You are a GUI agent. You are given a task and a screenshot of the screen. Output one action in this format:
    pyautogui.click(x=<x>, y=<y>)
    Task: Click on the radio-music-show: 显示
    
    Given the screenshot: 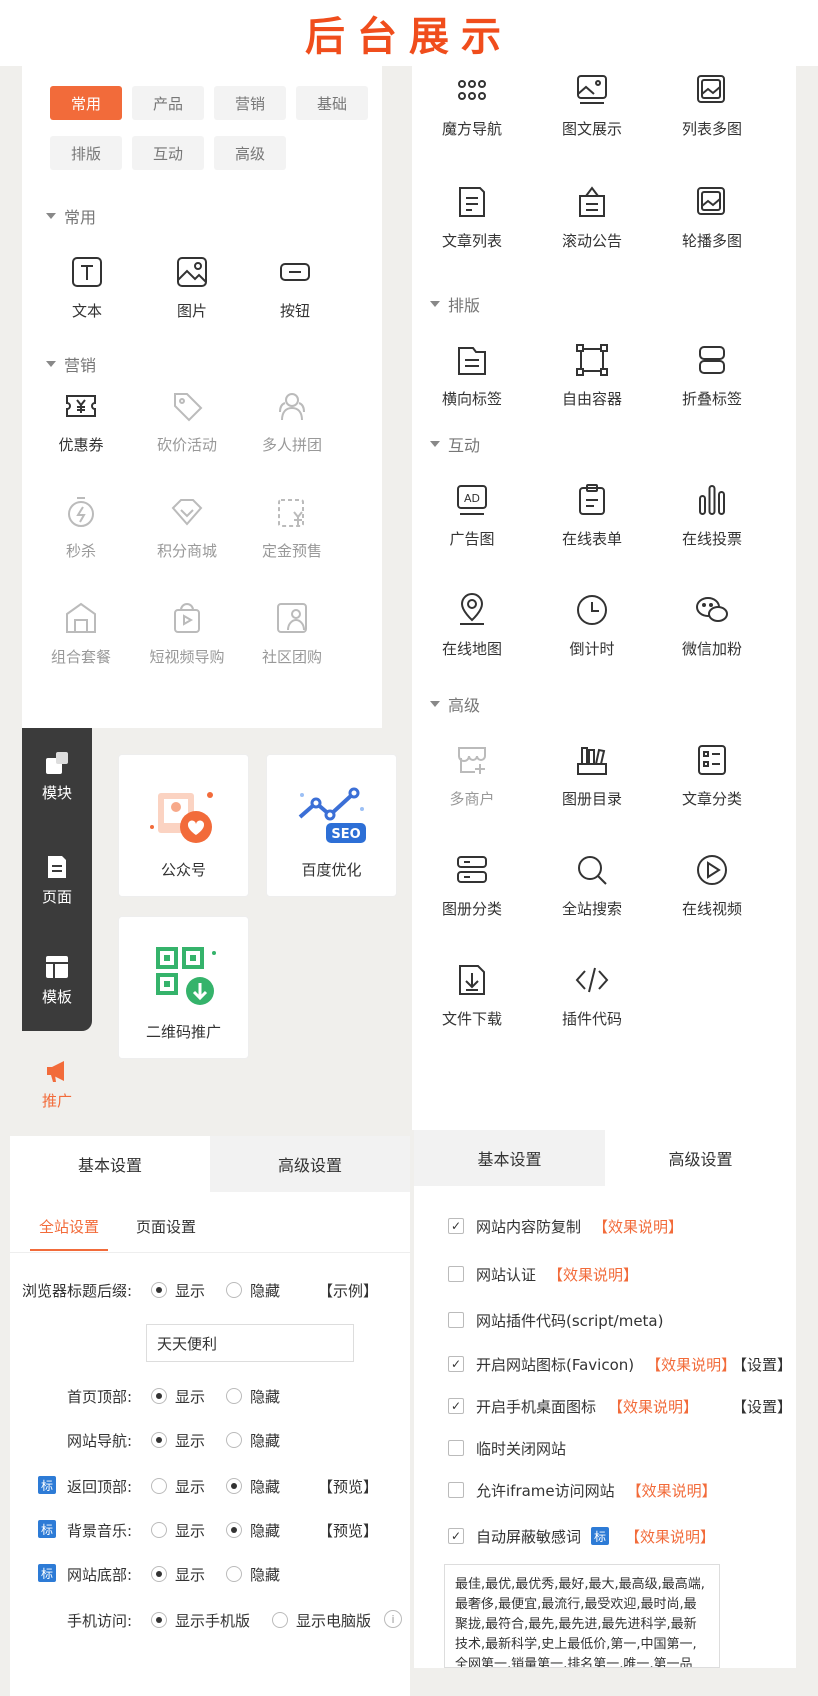 What is the action you would take?
    pyautogui.click(x=178, y=1530)
    